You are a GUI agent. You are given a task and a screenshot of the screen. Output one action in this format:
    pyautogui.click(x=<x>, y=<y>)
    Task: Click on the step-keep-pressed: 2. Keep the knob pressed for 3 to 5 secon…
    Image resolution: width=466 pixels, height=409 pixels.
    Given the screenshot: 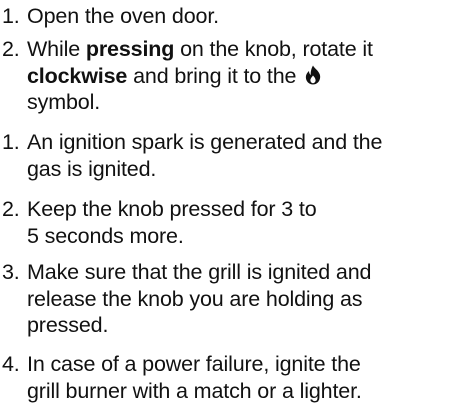 What is the action you would take?
    pyautogui.click(x=233, y=222)
    